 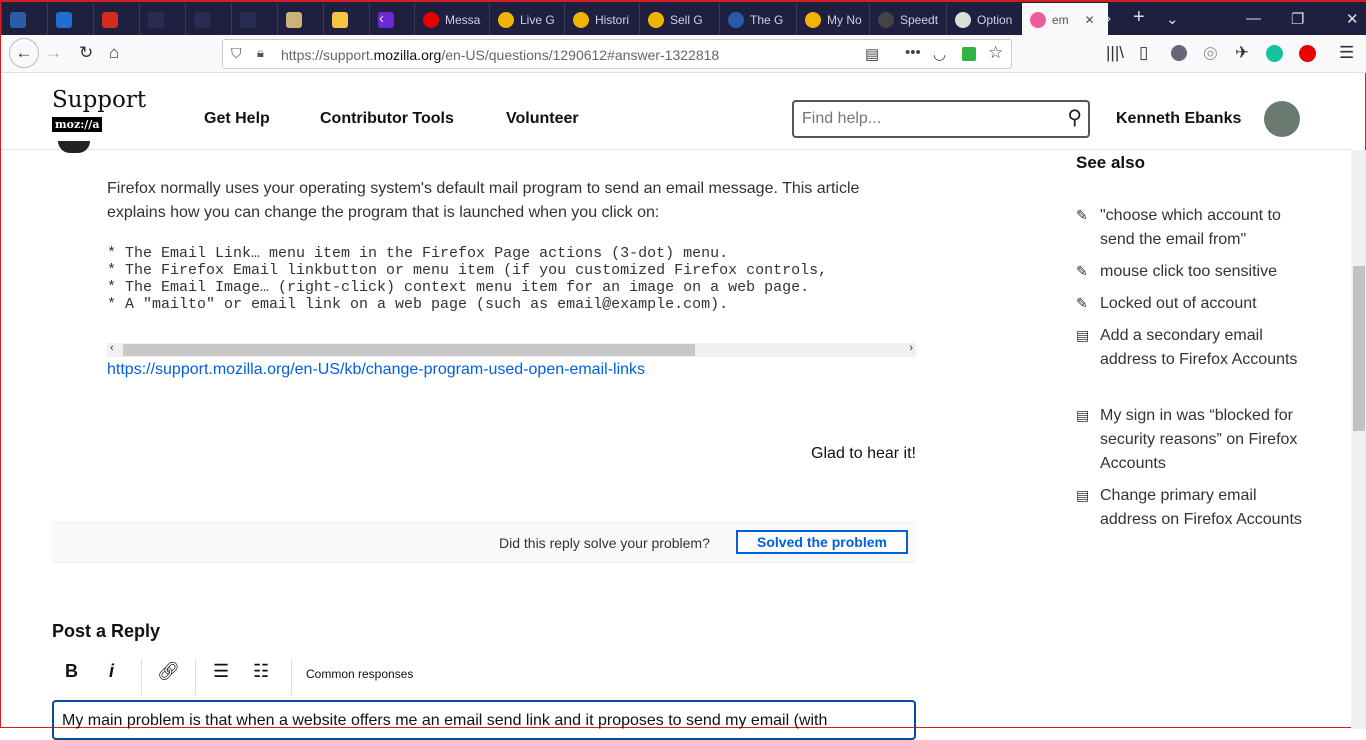 I want to click on tab: Speedt, so click(x=907, y=19).